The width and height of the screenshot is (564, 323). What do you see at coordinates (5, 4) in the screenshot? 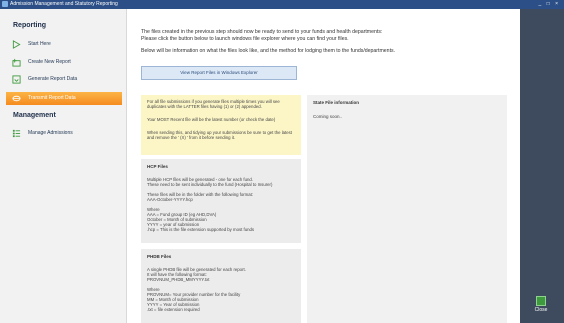
I see `app-icon` at bounding box center [5, 4].